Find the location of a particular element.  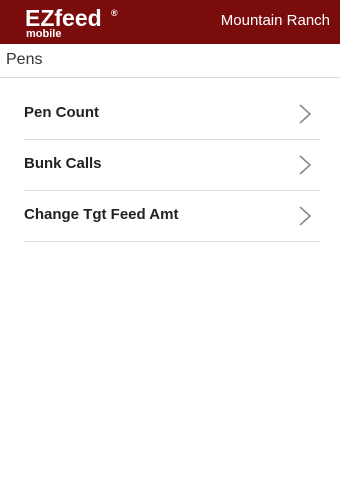

menu-item-pen-count: Pen Count is located at coordinates (172, 114).